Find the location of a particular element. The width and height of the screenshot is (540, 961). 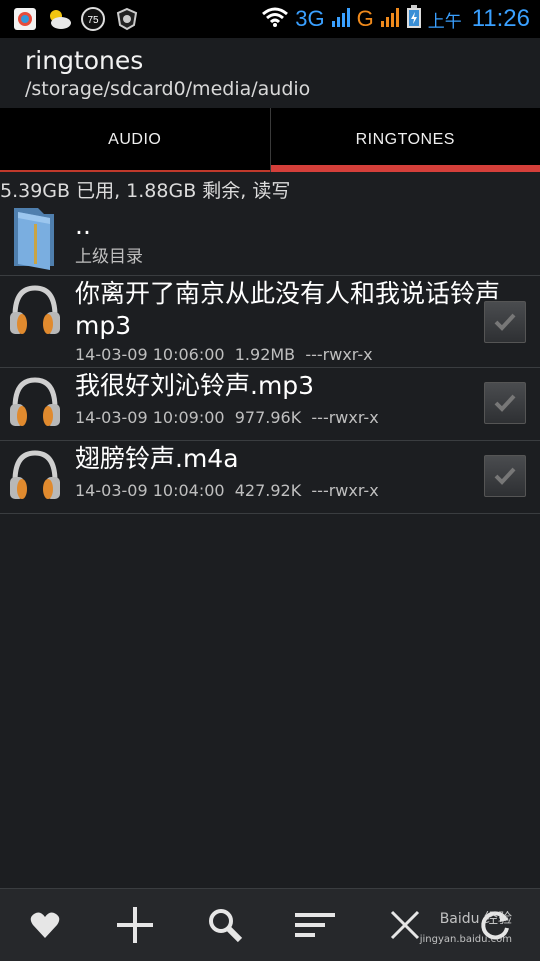

search-icon is located at coordinates (225, 925).